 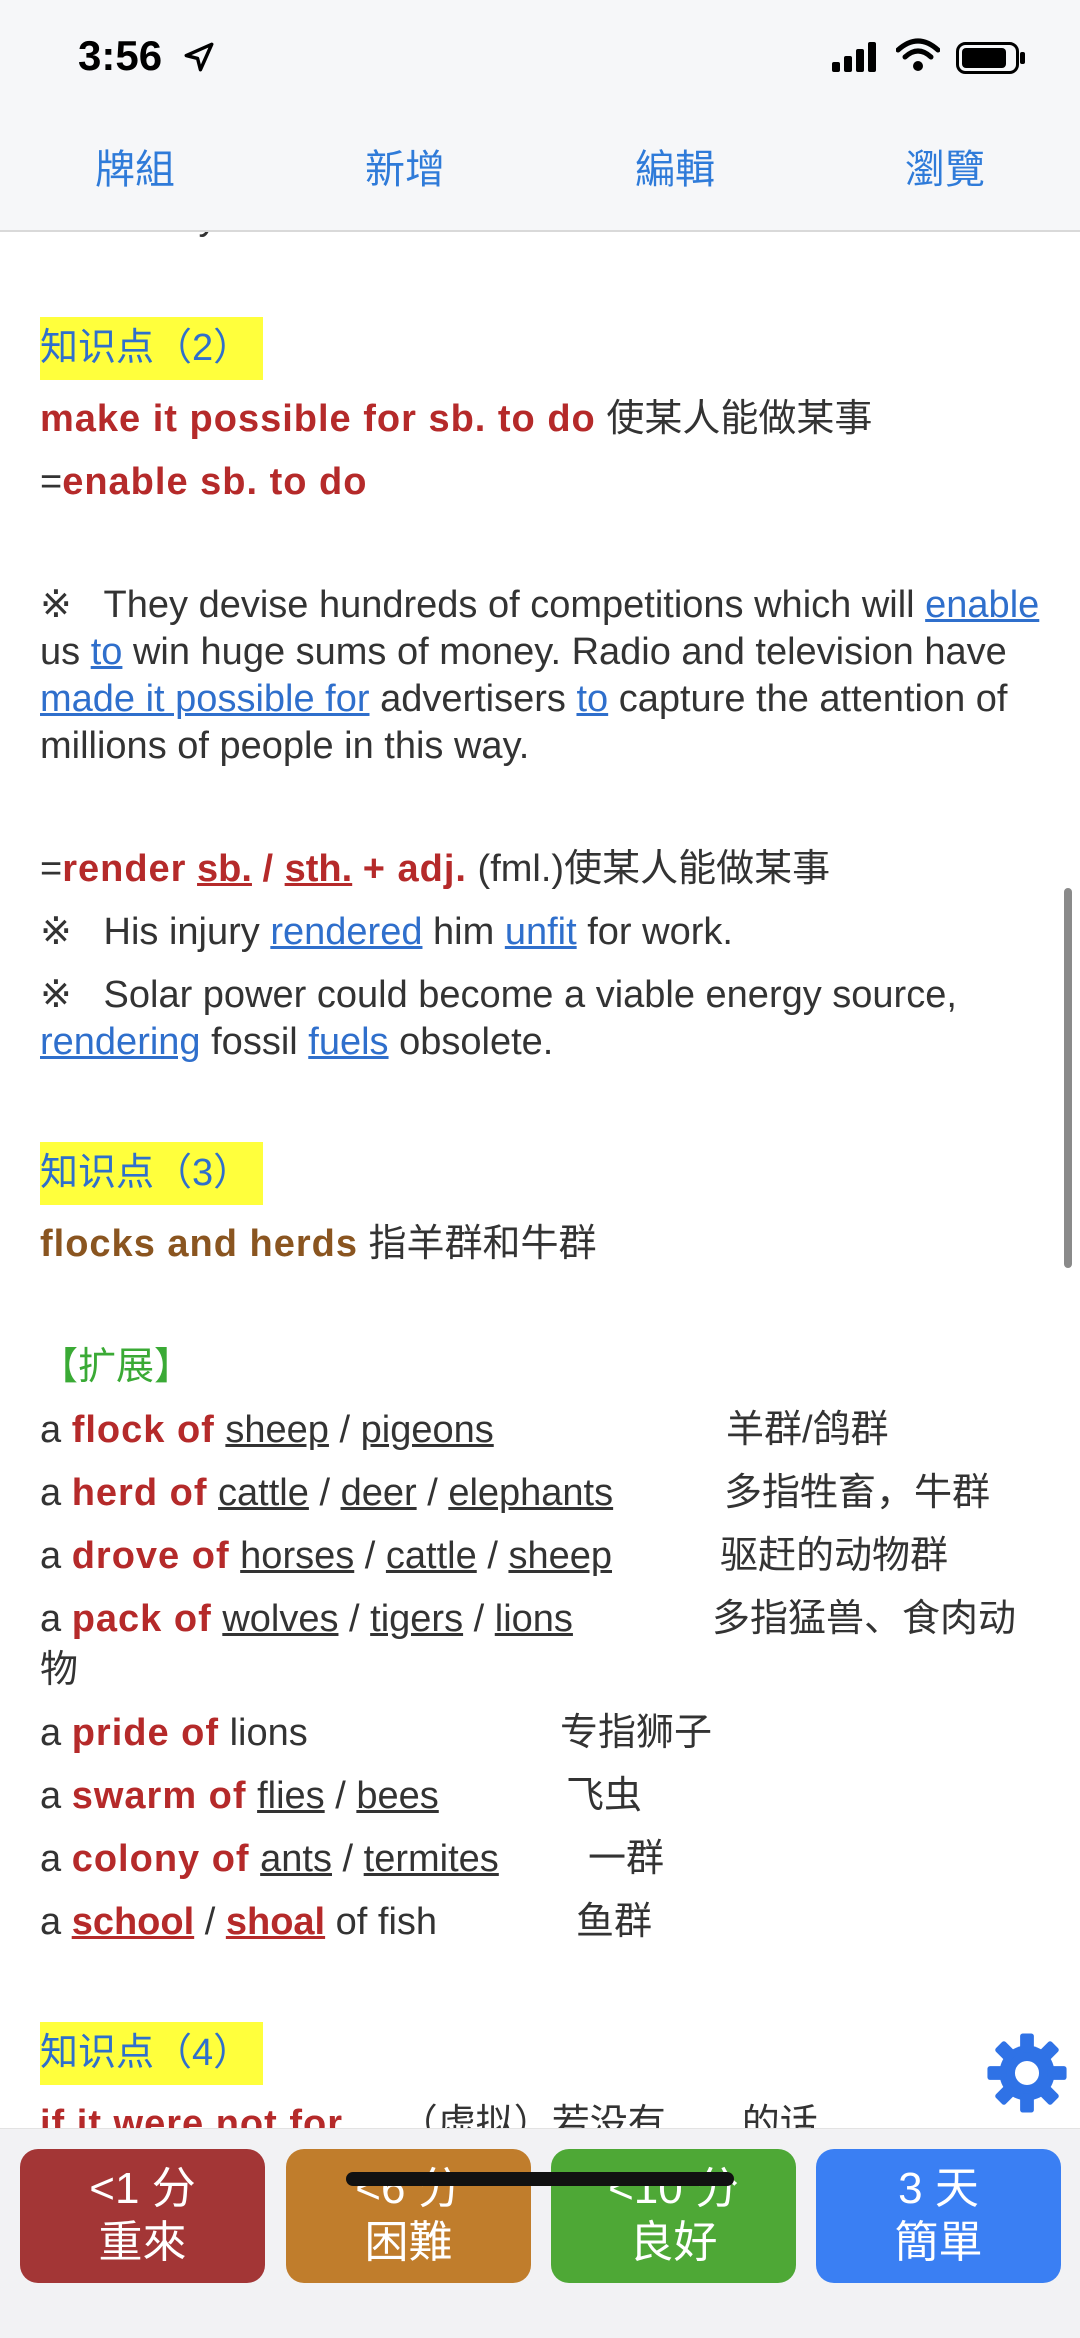 I want to click on example-text: us, so click(x=60, y=652).